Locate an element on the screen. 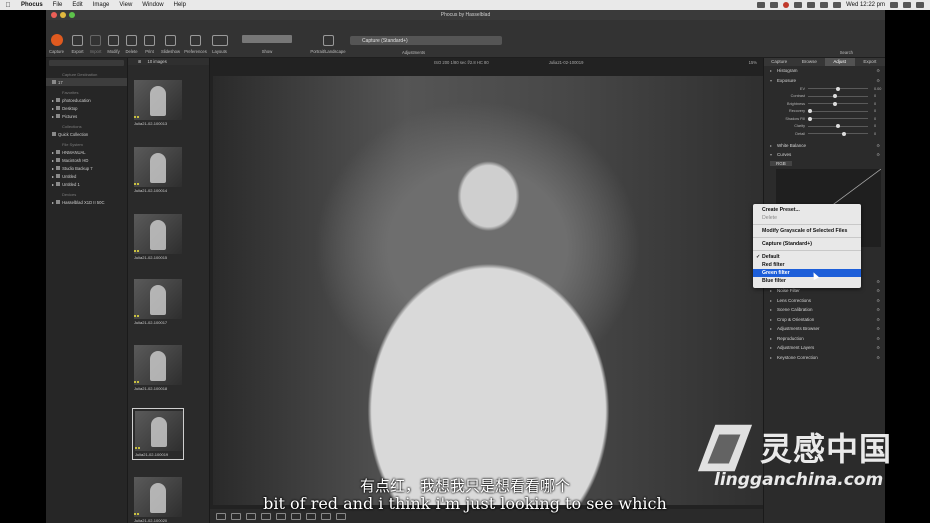  slider-row: Recovery 0 is located at coordinates (824, 112).